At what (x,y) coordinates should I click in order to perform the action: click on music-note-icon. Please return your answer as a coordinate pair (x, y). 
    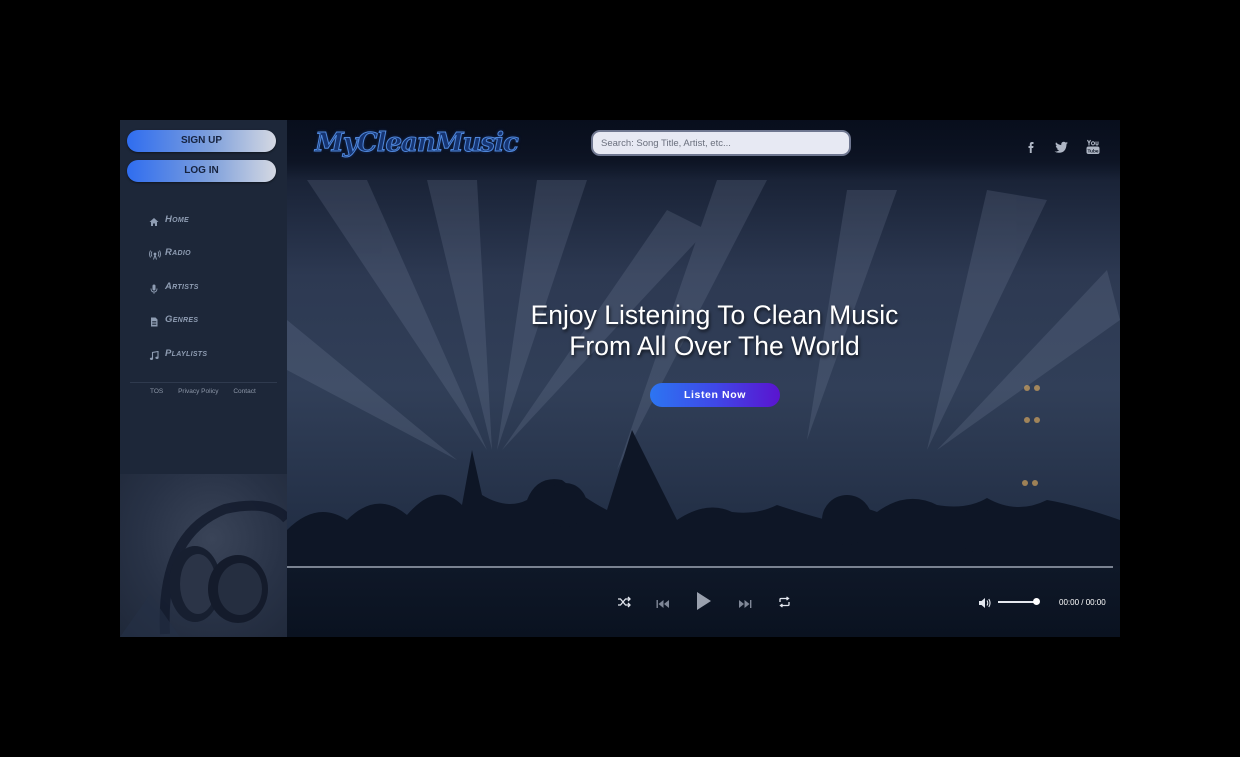
    Looking at the image, I should click on (154, 354).